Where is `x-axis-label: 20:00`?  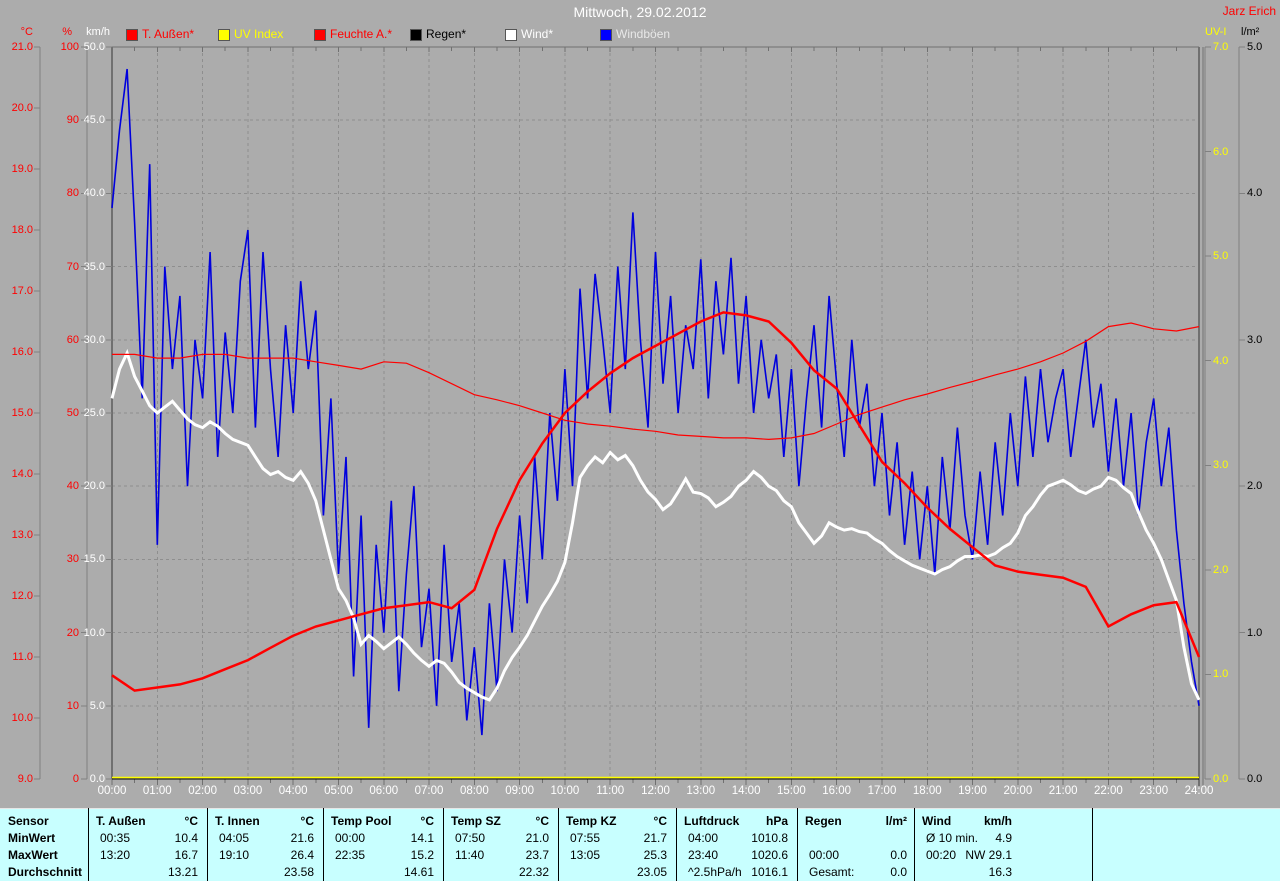 x-axis-label: 20:00 is located at coordinates (1018, 791).